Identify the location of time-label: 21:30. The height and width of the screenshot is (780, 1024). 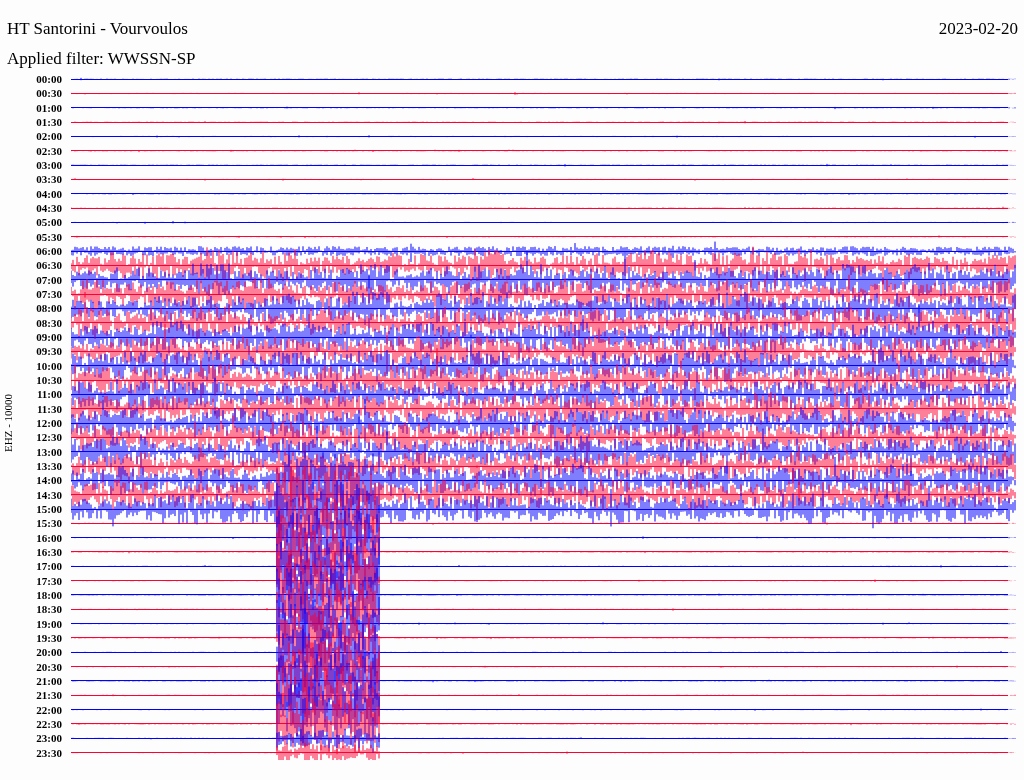
(49, 695).